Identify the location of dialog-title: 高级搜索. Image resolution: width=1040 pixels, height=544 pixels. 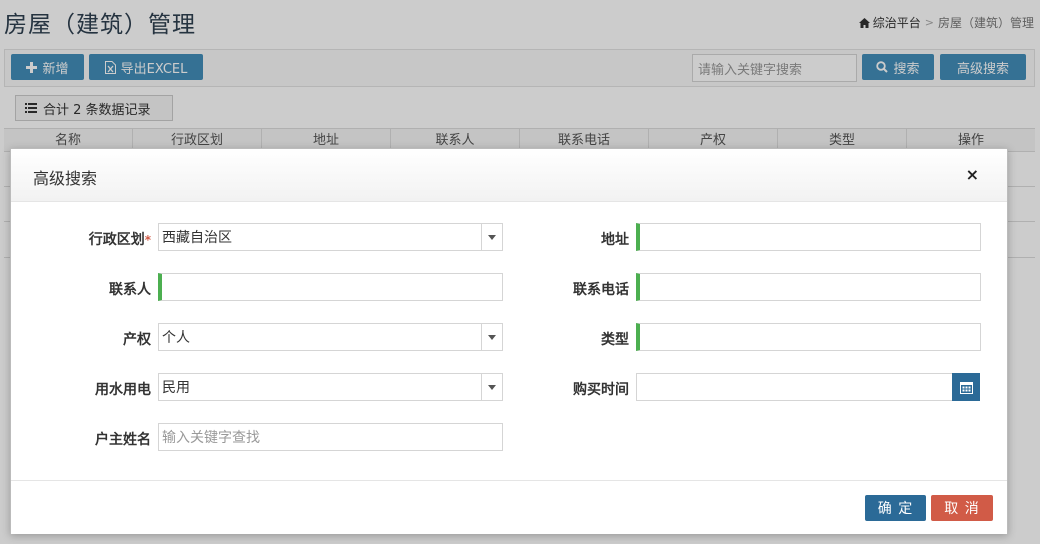
(65, 178).